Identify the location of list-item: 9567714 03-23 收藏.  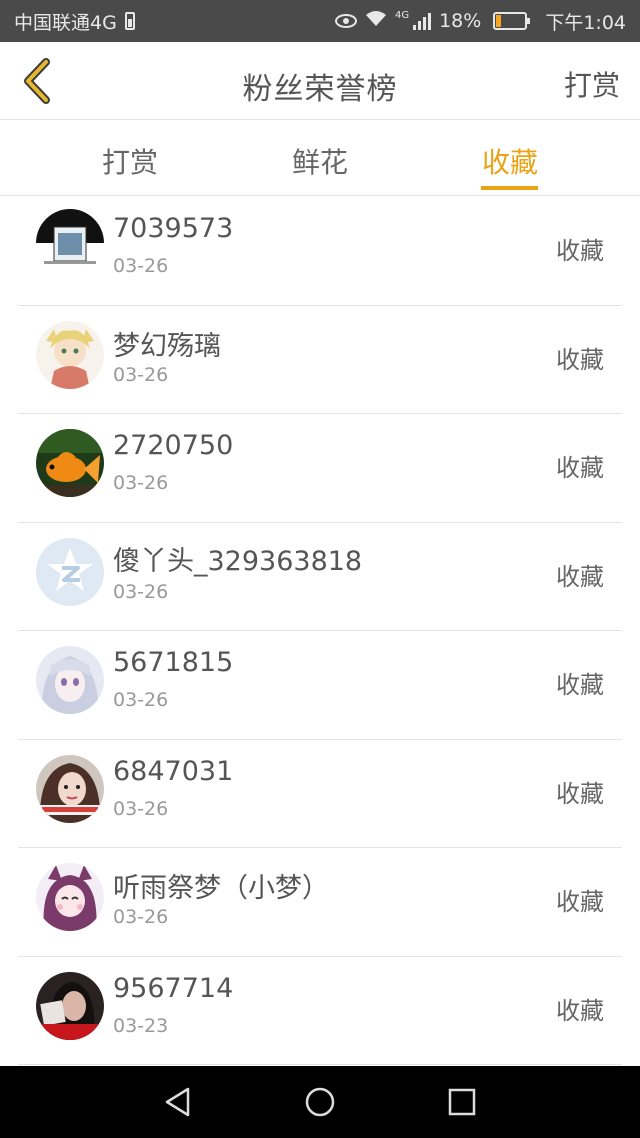
(320, 1011).